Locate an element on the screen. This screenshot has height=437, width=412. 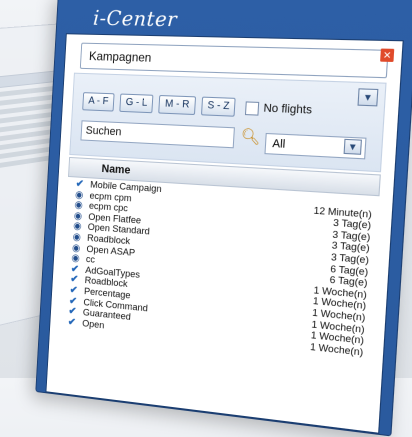
column-header-name: Name is located at coordinates (116, 169).